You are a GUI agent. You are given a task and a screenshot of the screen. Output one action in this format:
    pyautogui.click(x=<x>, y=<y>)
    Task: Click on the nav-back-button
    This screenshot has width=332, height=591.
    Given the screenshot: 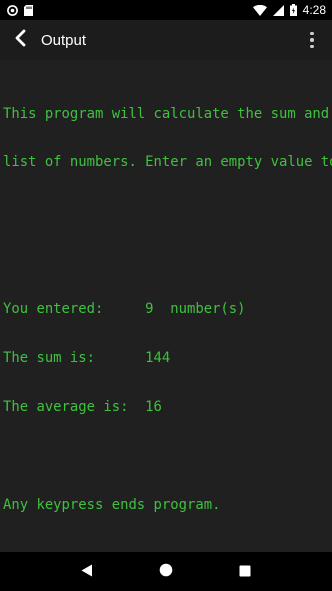 What is the action you would take?
    pyautogui.click(x=87, y=571)
    